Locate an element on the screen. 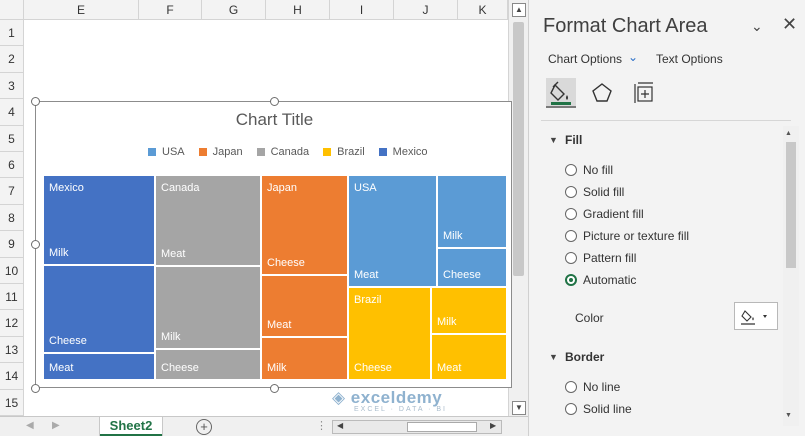 The width and height of the screenshot is (805, 436). pane-options-chevron-icon: ⌄ is located at coordinates (757, 26).